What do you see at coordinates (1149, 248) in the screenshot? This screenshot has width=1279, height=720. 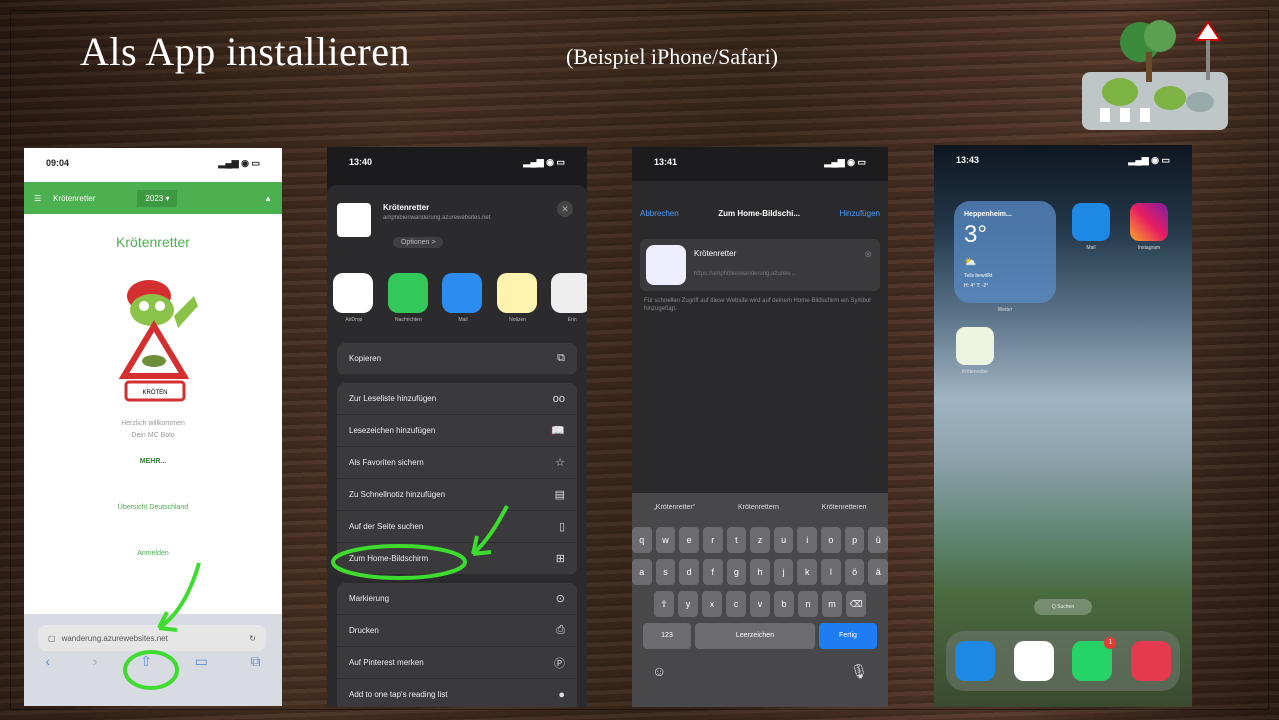 I see `instagram-label: Instagram` at bounding box center [1149, 248].